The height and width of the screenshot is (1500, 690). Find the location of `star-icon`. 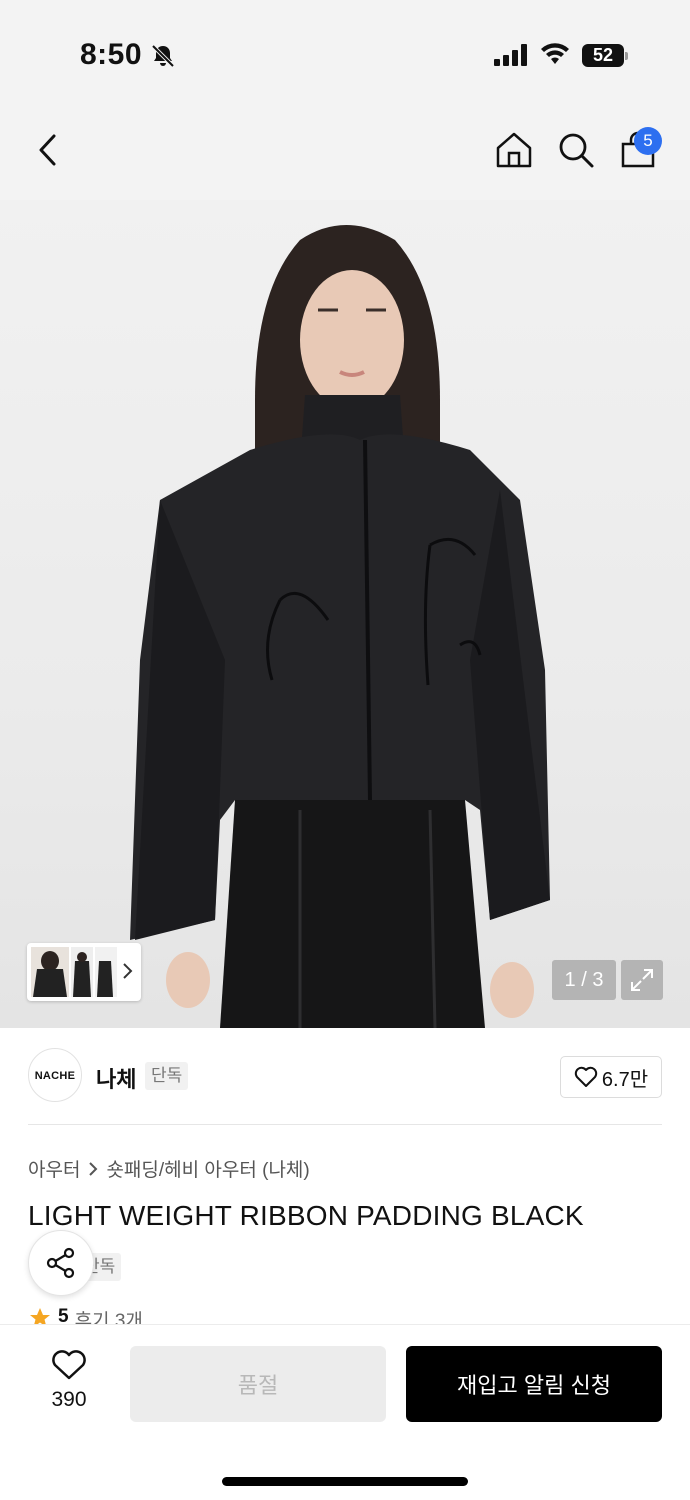

star-icon is located at coordinates (40, 1317).